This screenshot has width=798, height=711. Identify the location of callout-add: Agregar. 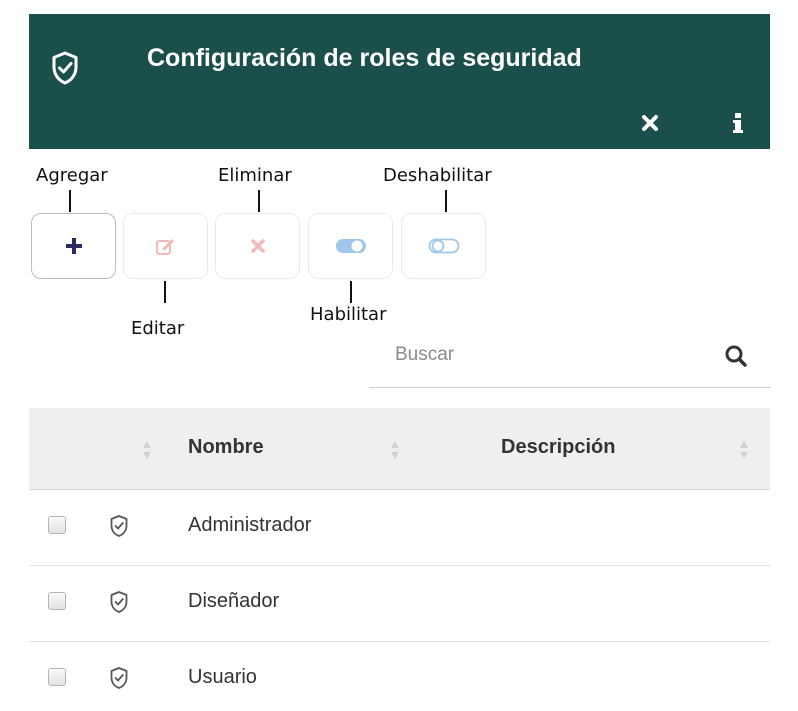
(72, 175).